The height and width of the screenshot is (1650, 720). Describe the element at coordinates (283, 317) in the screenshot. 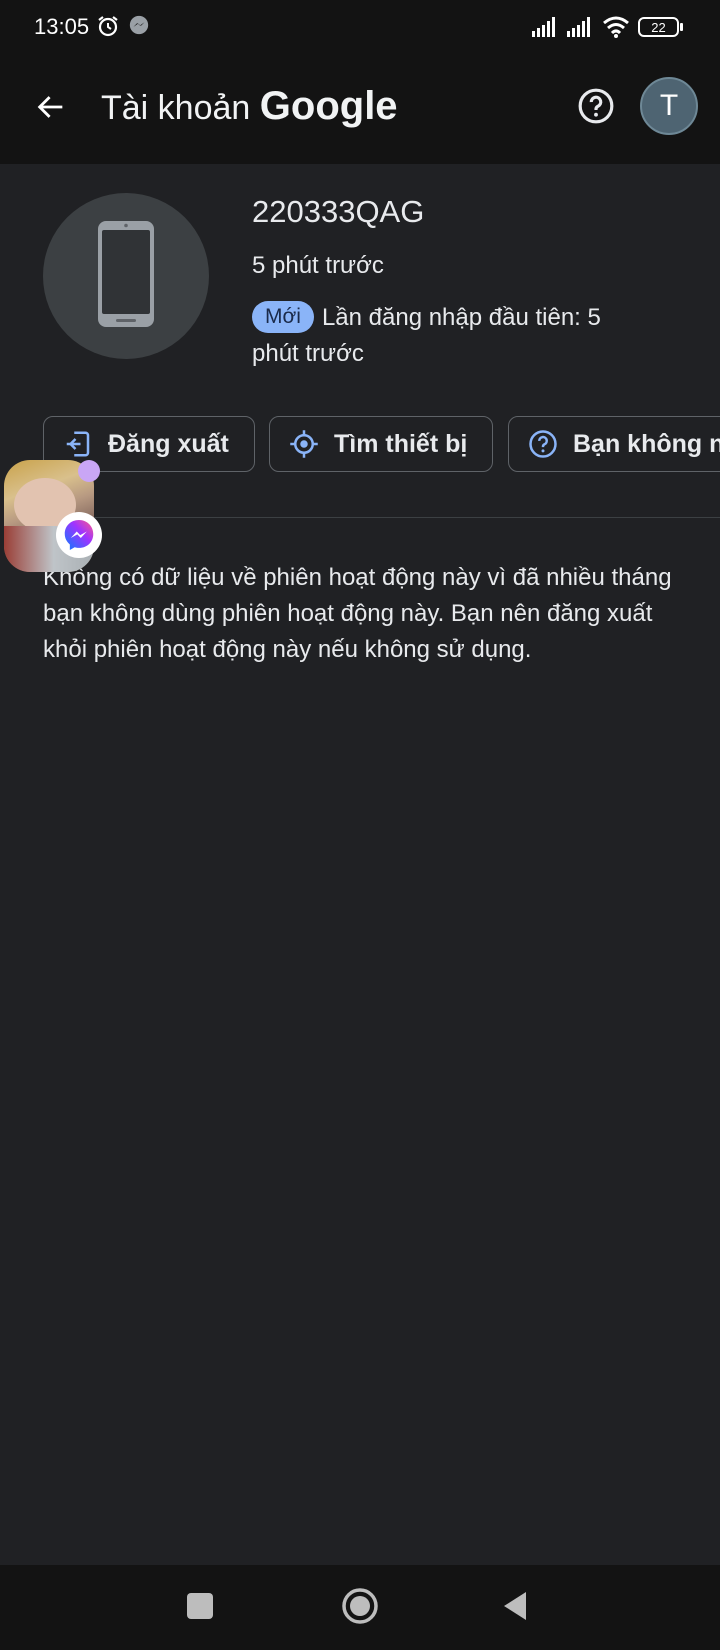

I see `new-badge: Mới` at that location.